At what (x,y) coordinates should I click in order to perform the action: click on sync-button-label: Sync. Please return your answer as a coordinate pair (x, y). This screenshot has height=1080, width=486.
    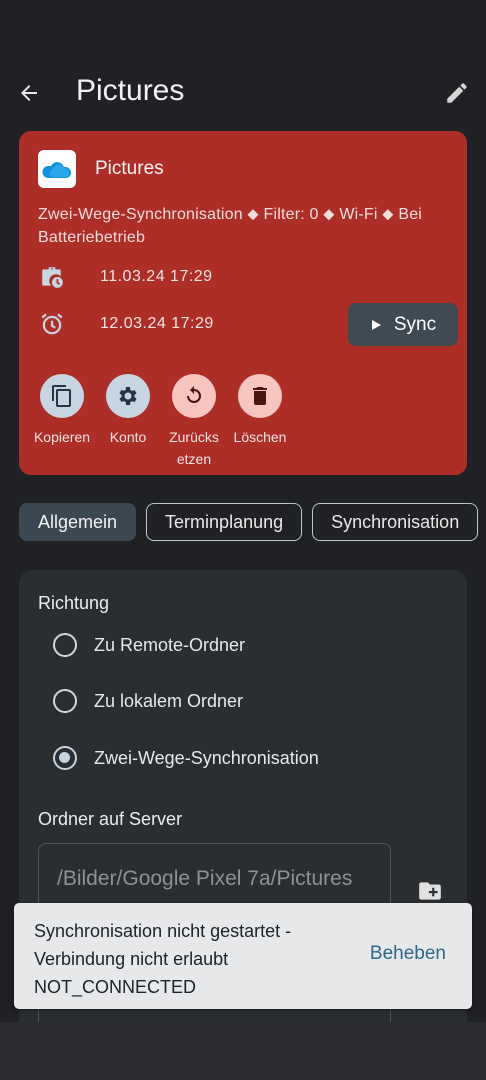
    Looking at the image, I should click on (415, 324).